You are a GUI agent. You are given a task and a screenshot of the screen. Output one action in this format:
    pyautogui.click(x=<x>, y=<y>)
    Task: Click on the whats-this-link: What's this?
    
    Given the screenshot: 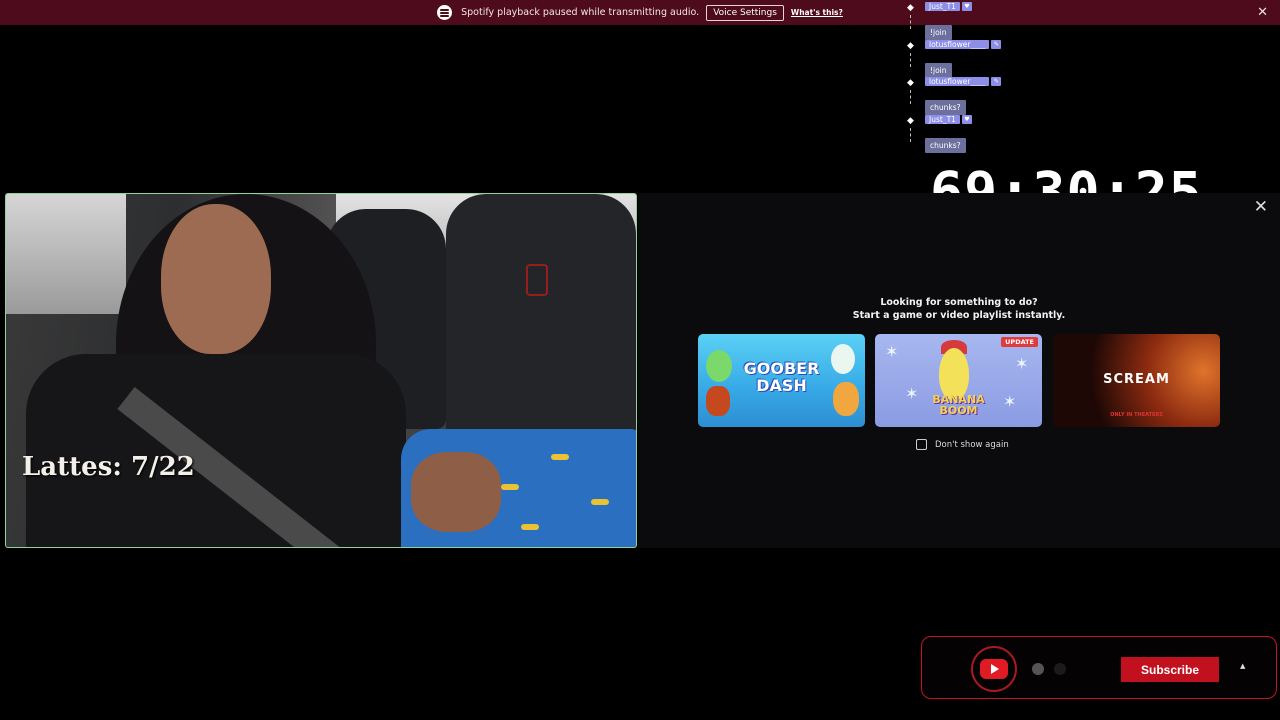 What is the action you would take?
    pyautogui.click(x=817, y=12)
    